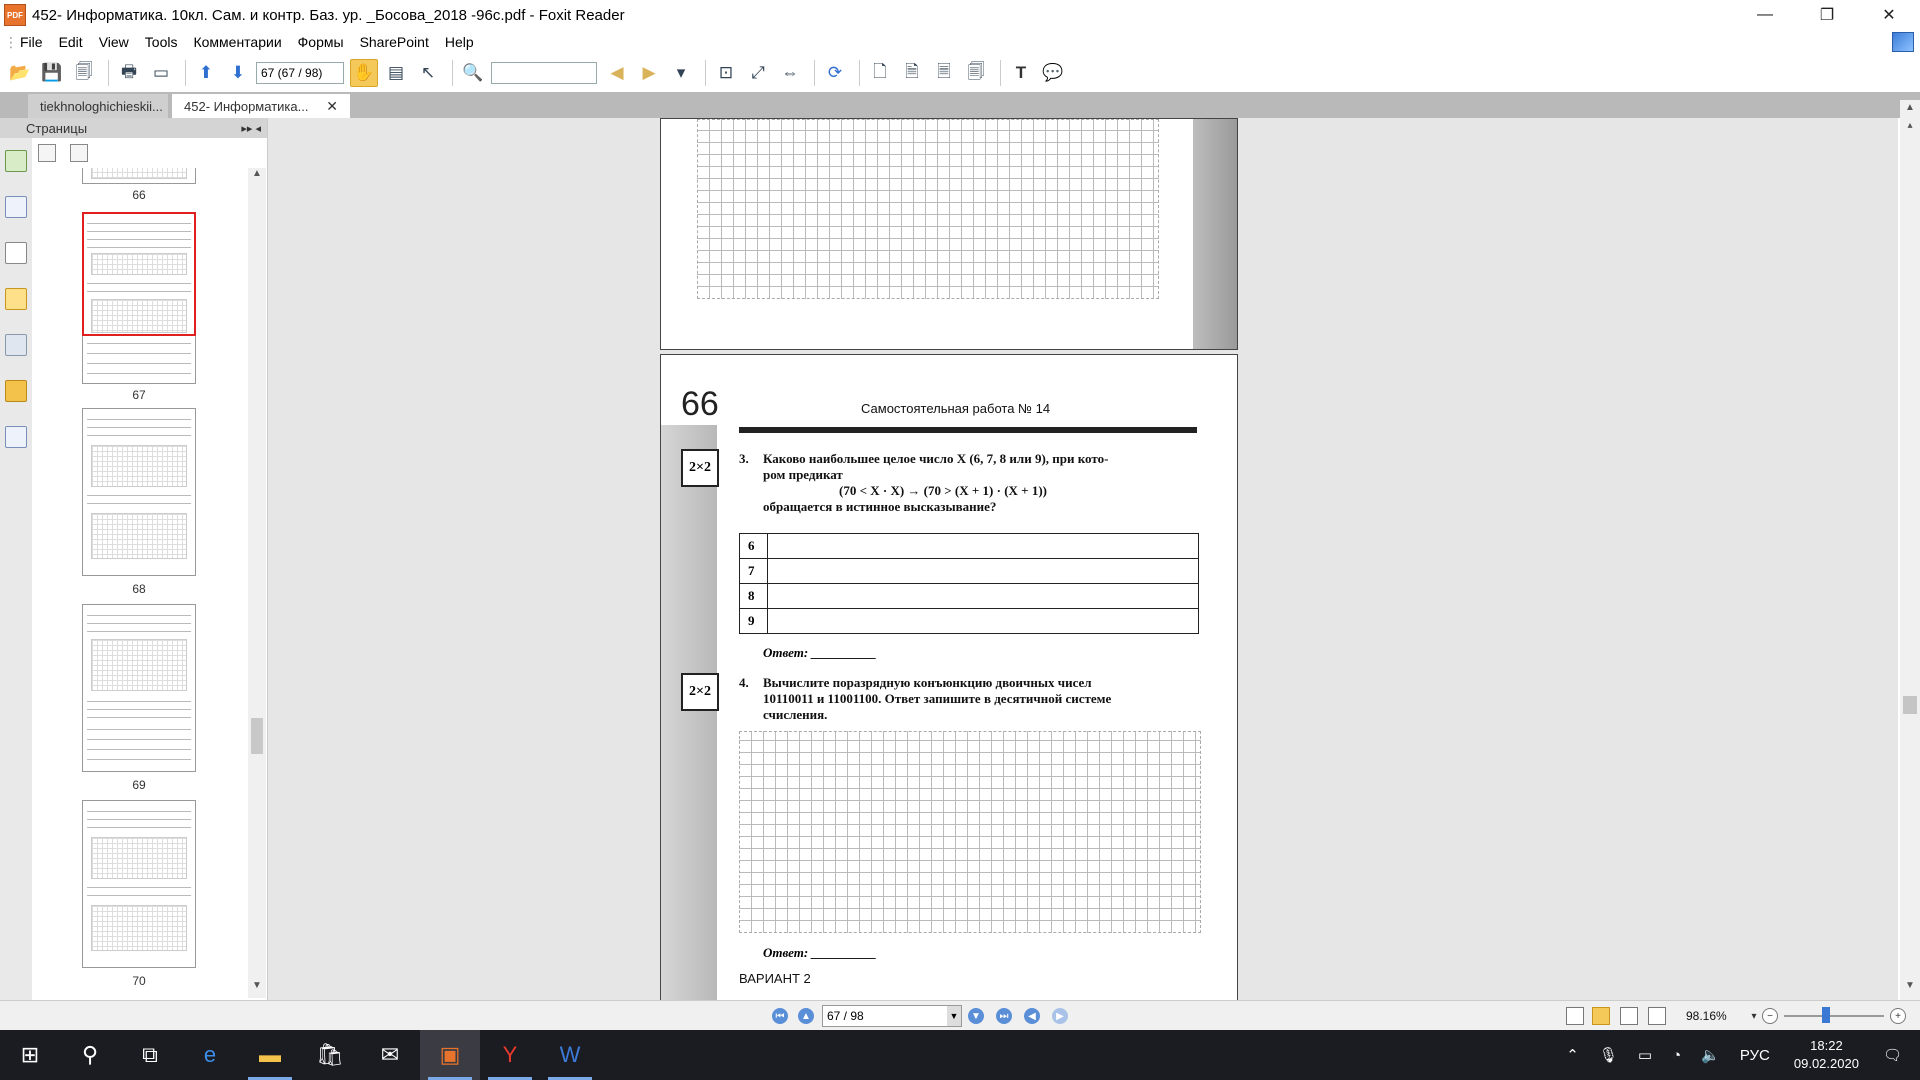 This screenshot has width=1920, height=1080. Describe the element at coordinates (114, 42) in the screenshot. I see `menu-view: View` at that location.